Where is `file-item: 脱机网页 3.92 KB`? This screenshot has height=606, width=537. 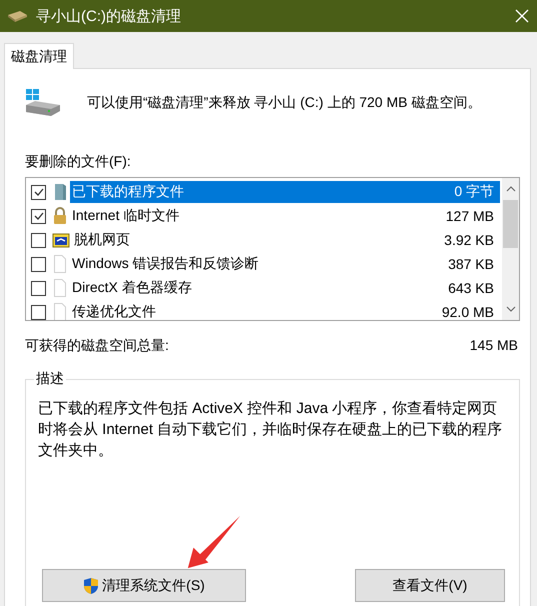 file-item: 脱机网页 3.92 KB is located at coordinates (286, 240).